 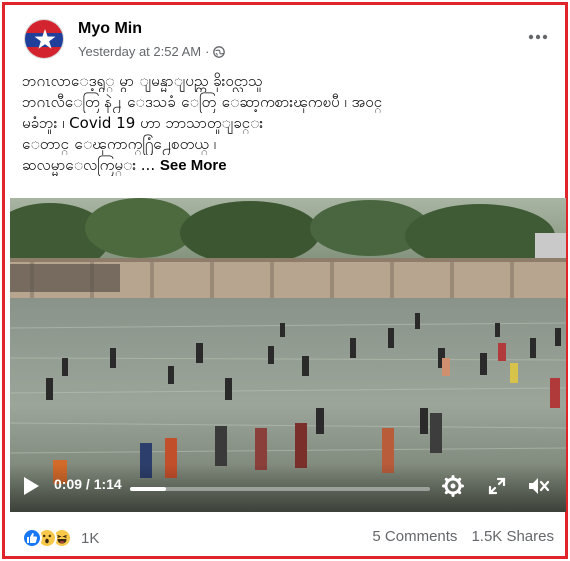 I want to click on post-text-line: မခံဘူး ၊ Covid 19 ဟာ ဘာသာတူျခင္း, so click(x=143, y=123).